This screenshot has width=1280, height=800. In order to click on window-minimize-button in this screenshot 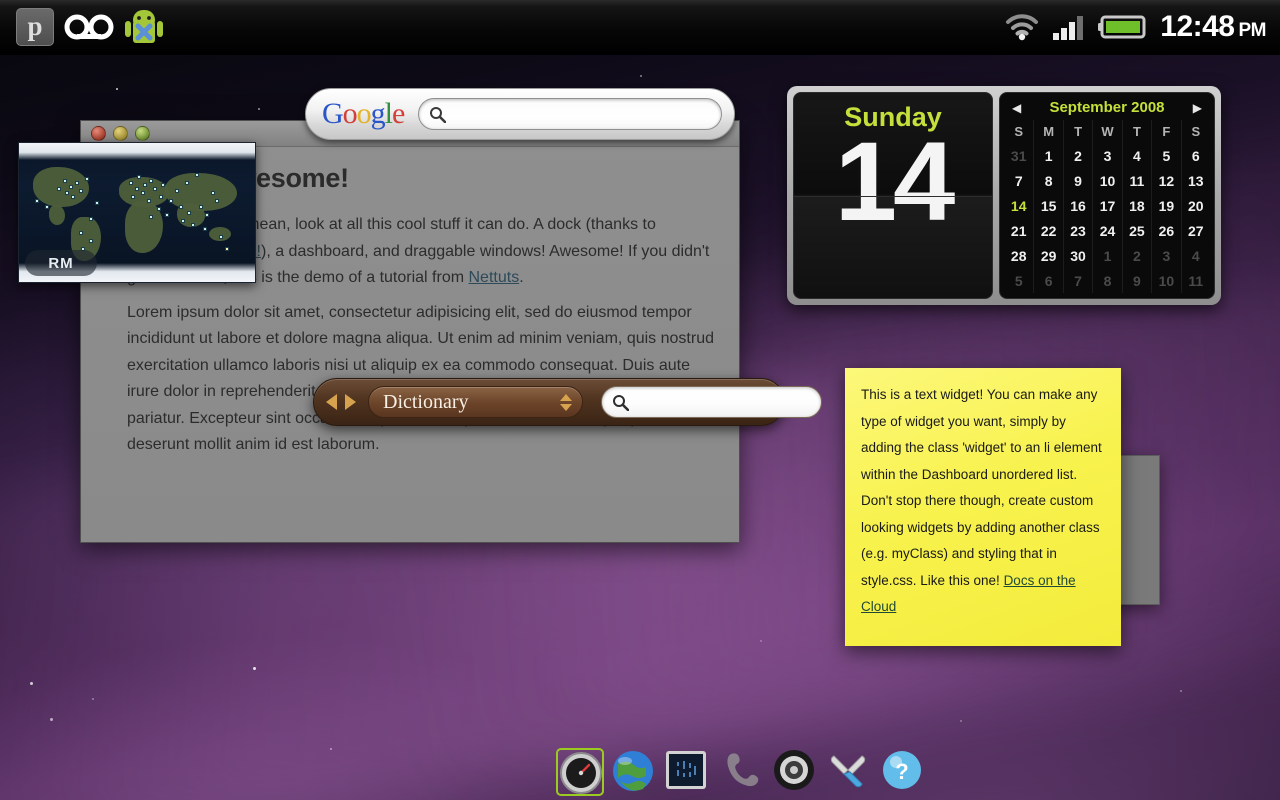, I will do `click(120, 133)`.